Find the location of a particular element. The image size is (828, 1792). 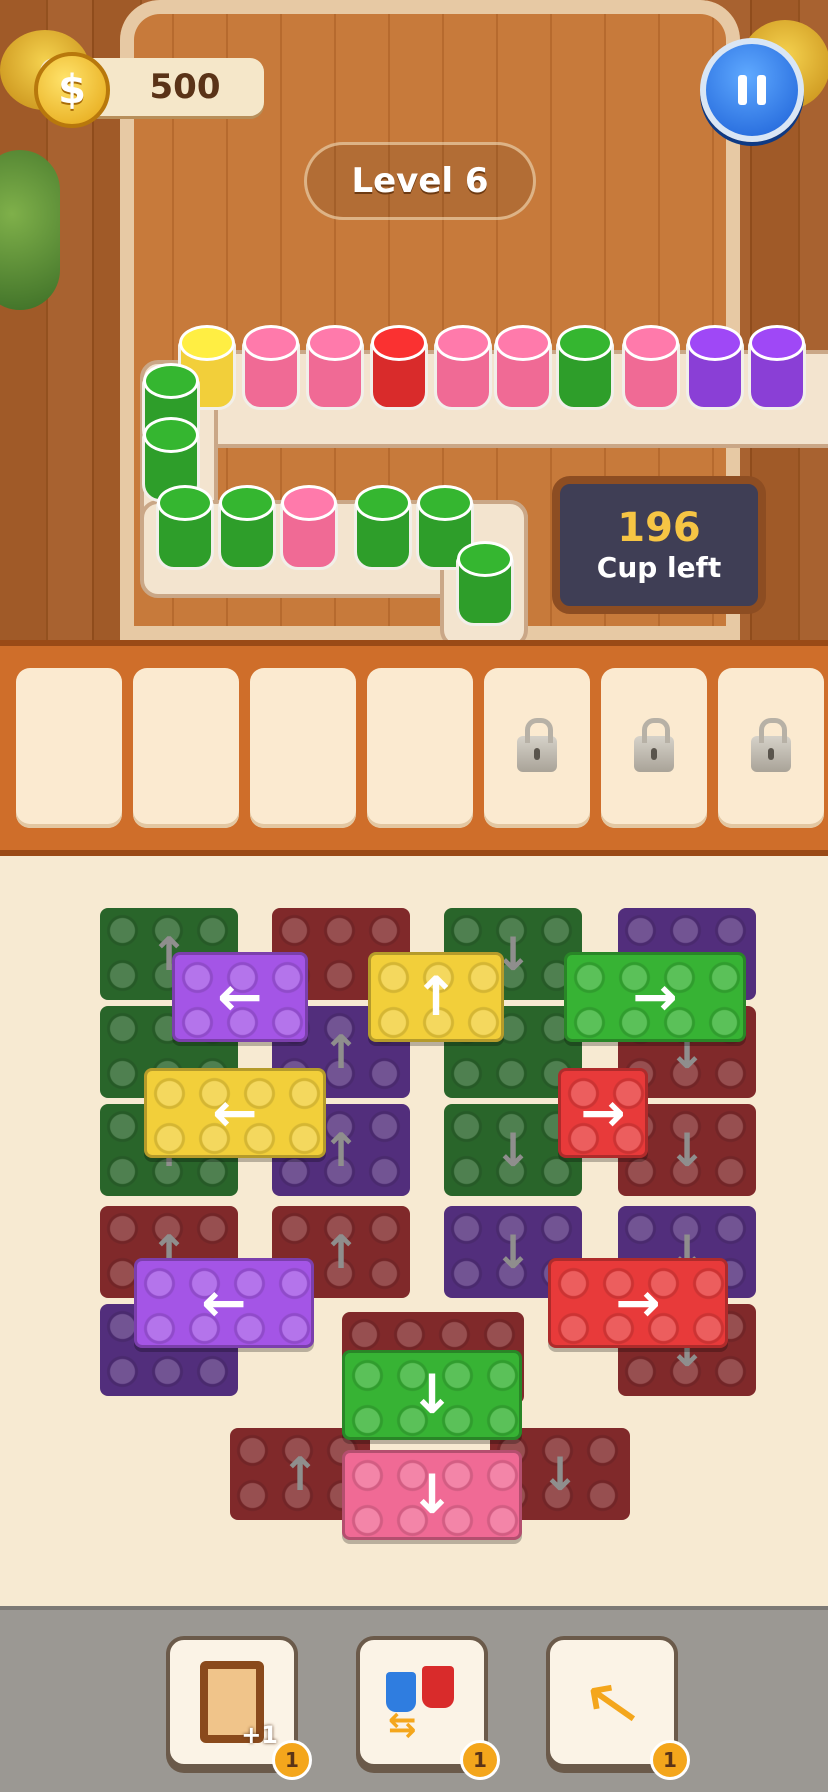

plus-one-label: +1 is located at coordinates (259, 1735).